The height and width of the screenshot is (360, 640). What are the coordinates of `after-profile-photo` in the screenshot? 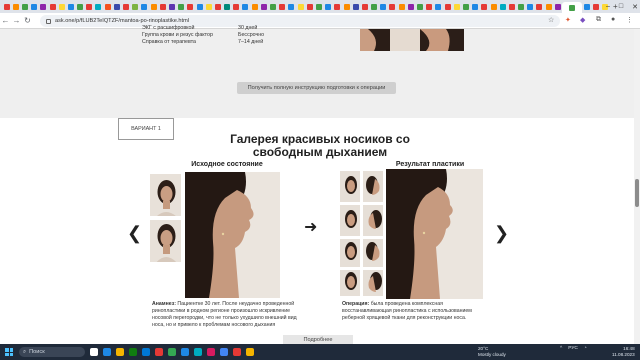 It's located at (434, 234).